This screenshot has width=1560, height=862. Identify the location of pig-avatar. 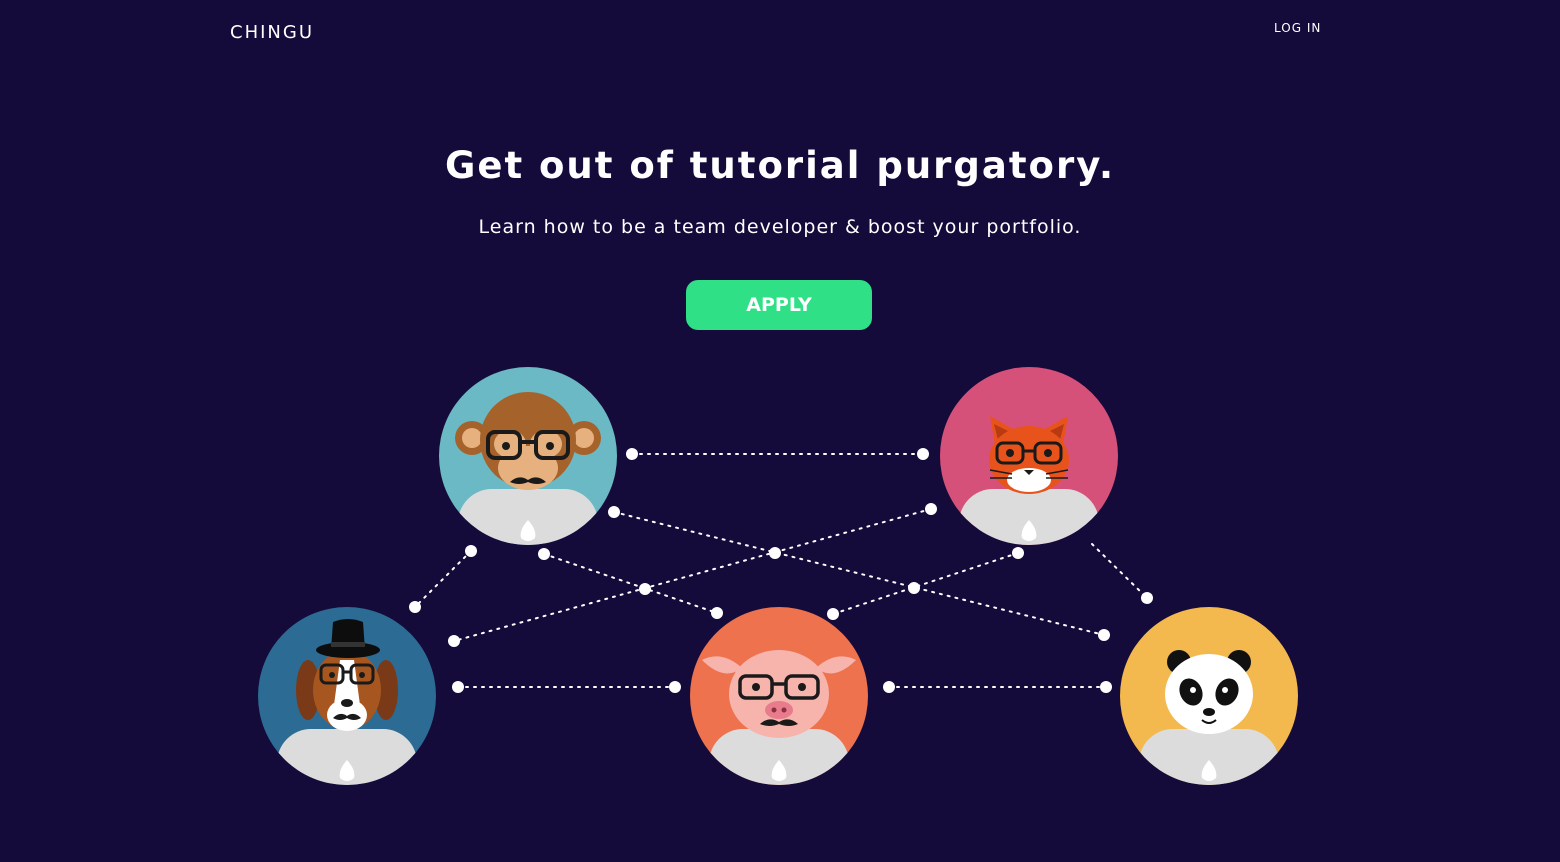
(779, 696).